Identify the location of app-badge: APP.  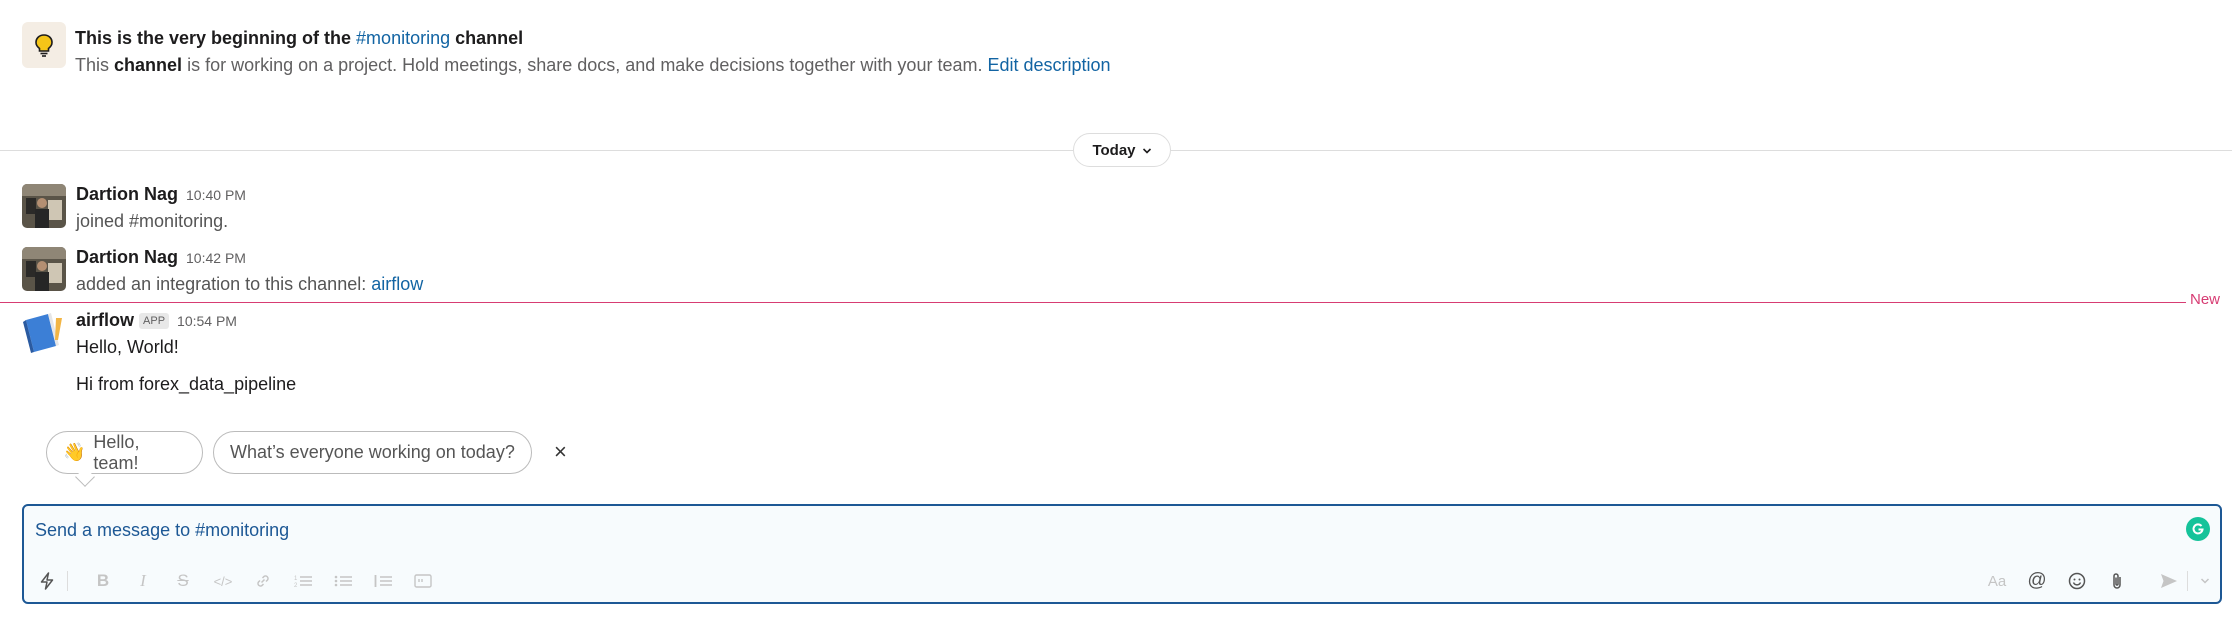
(154, 321).